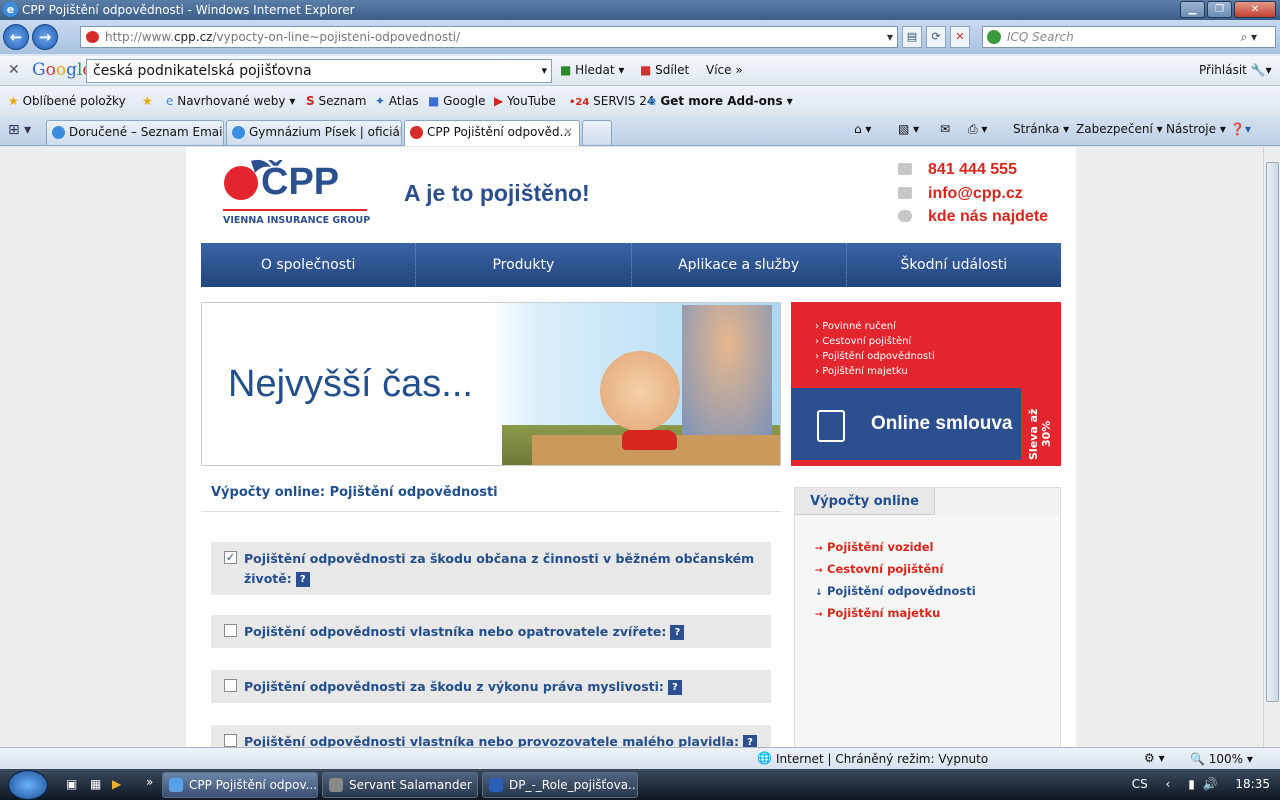 Image resolution: width=1280 pixels, height=800 pixels. Describe the element at coordinates (912, 37) in the screenshot. I see `compat-view-icon: ▤` at that location.